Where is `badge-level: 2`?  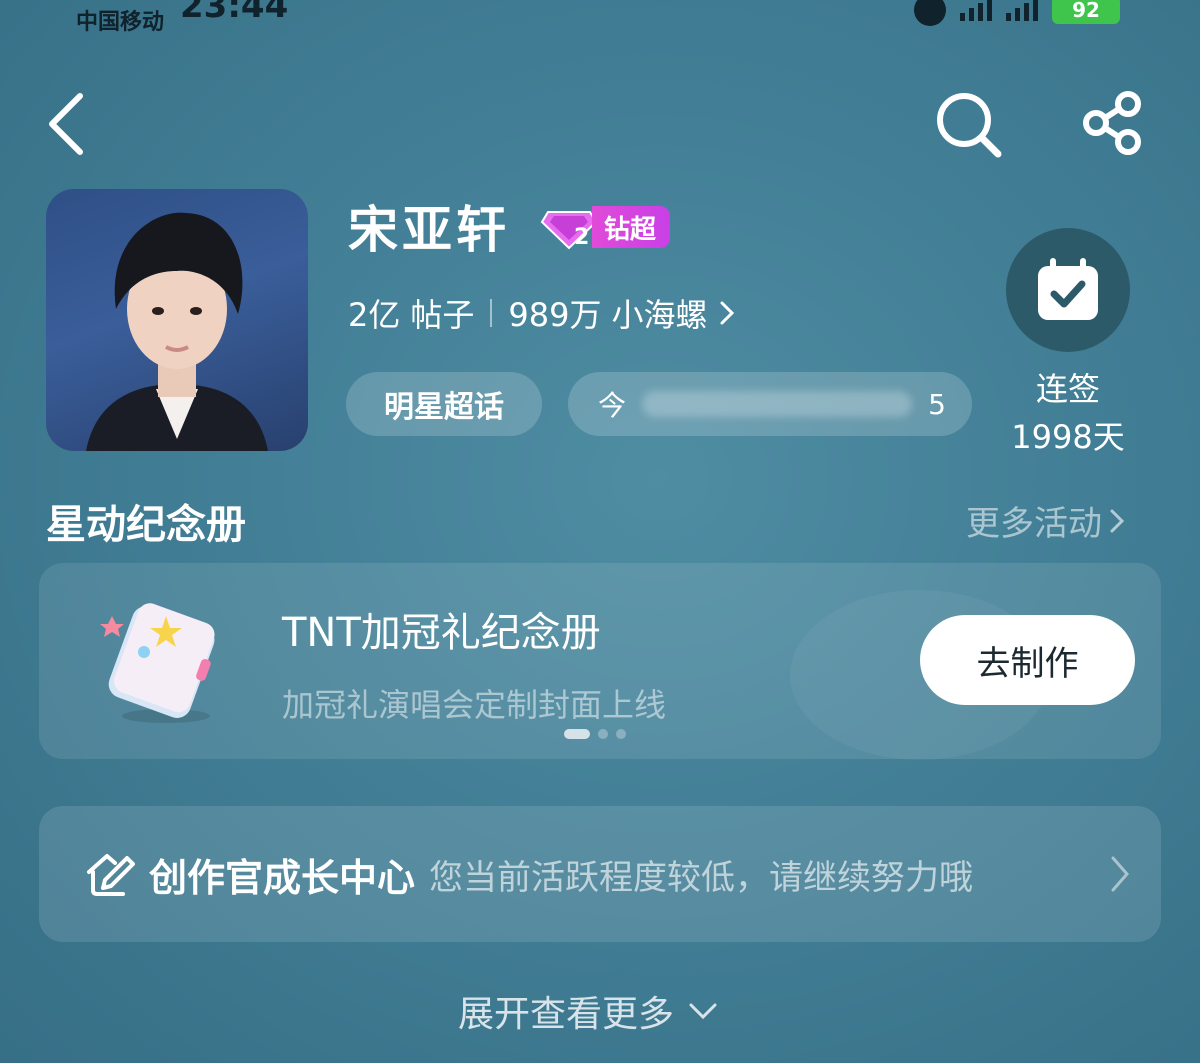 badge-level: 2 is located at coordinates (581, 237).